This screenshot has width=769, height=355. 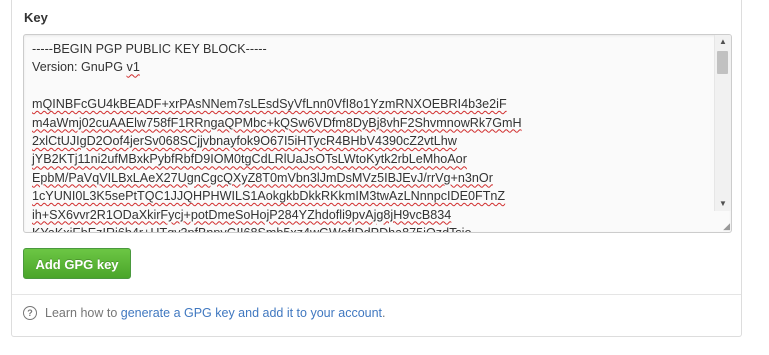 I want to click on resize-grip-icon: ◢, so click(x=725, y=226).